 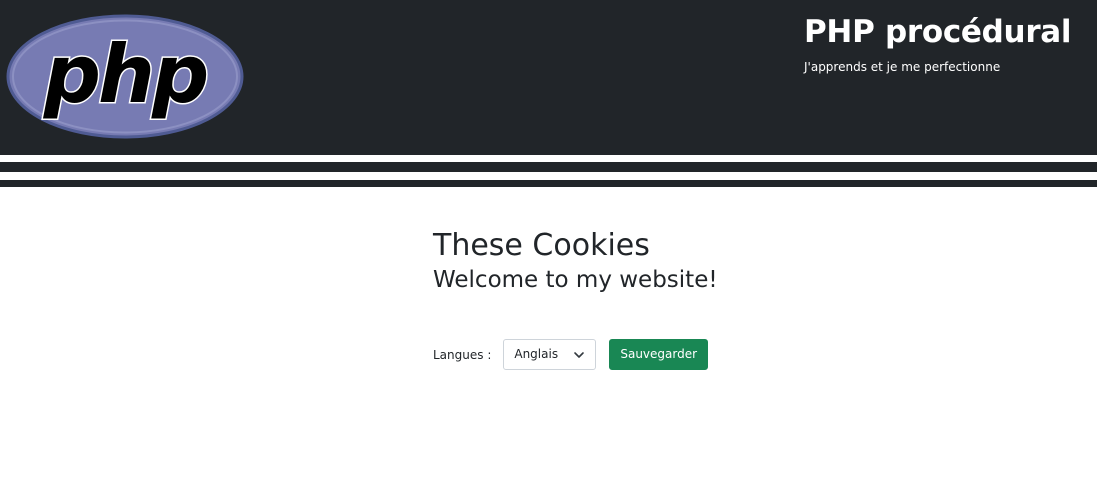 I want to click on php-logo-icon: php, so click(x=125, y=76).